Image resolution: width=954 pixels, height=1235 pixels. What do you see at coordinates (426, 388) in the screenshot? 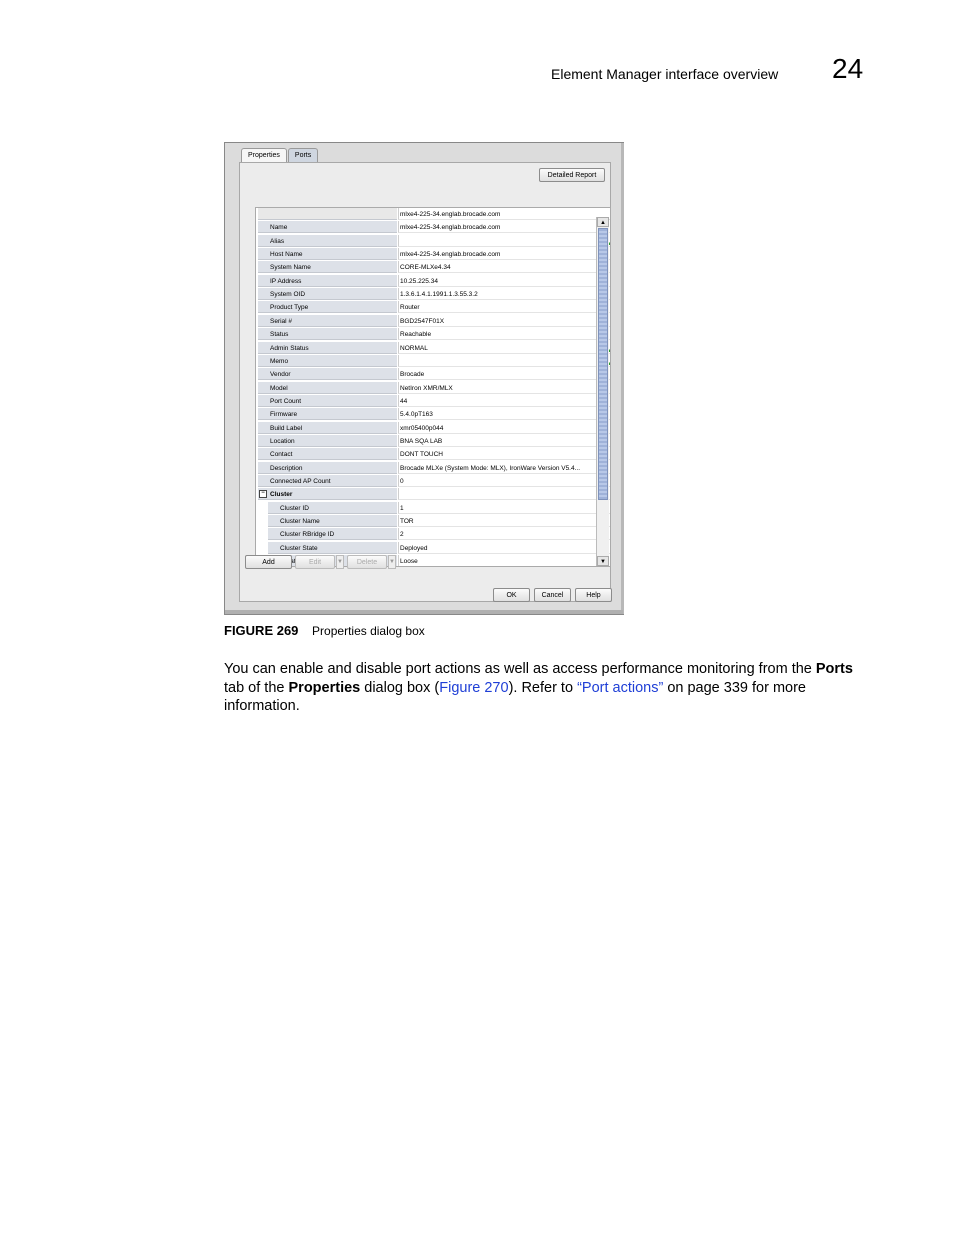
I see `property-value-text: NetIron XMR/MLX` at bounding box center [426, 388].